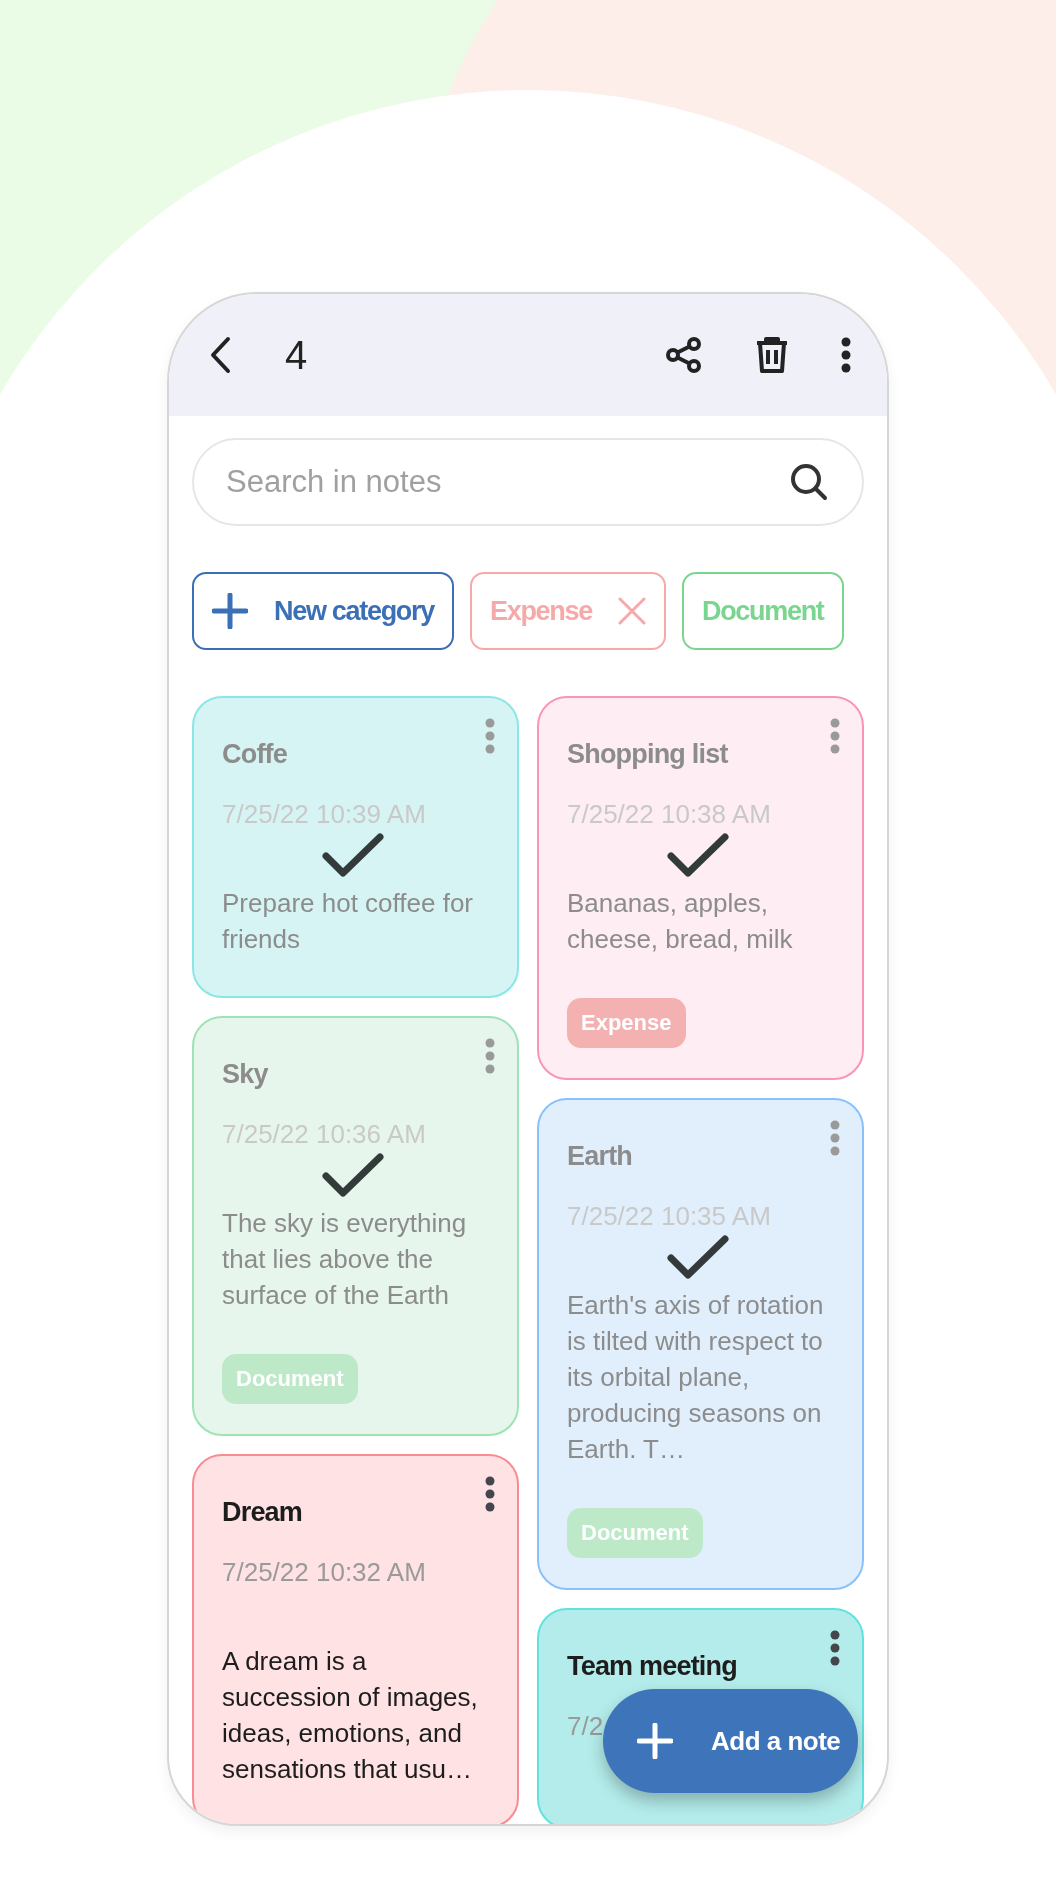 This screenshot has width=1056, height=1894. I want to click on note-date: 7/2, so click(585, 1726).